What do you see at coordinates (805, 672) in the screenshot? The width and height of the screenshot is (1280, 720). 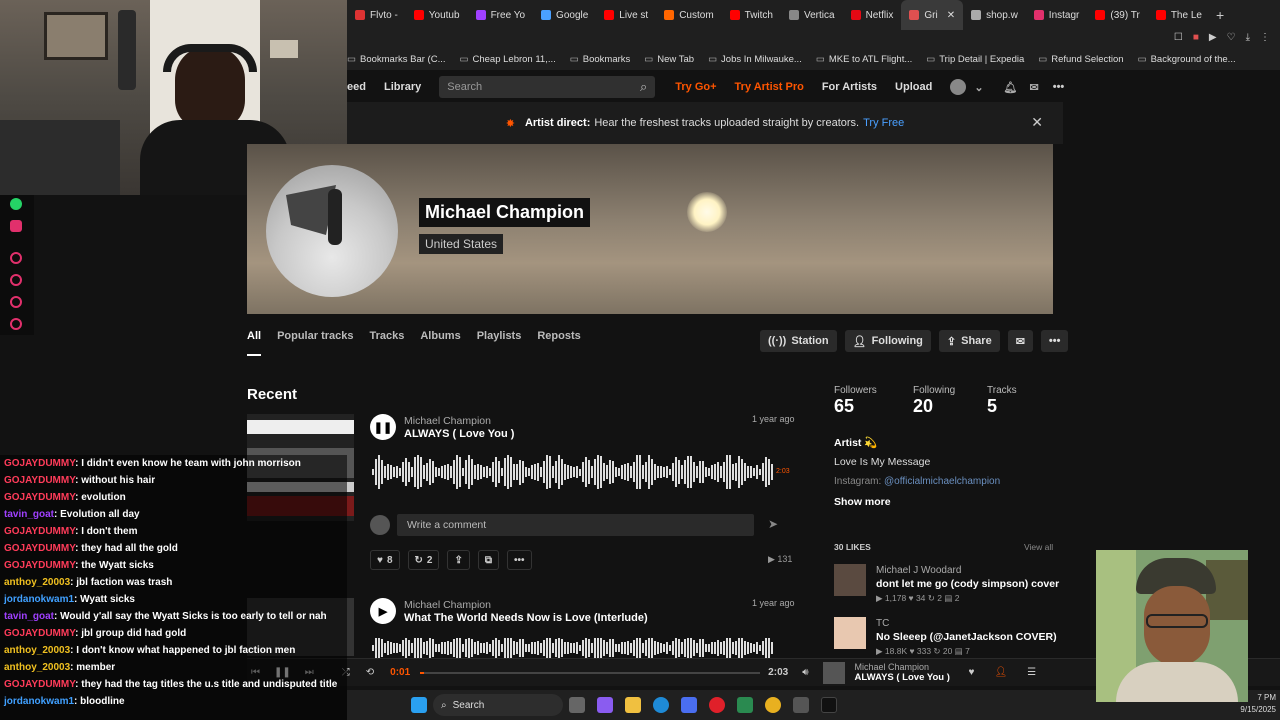 I see `volume-icon: 🔊︎` at bounding box center [805, 672].